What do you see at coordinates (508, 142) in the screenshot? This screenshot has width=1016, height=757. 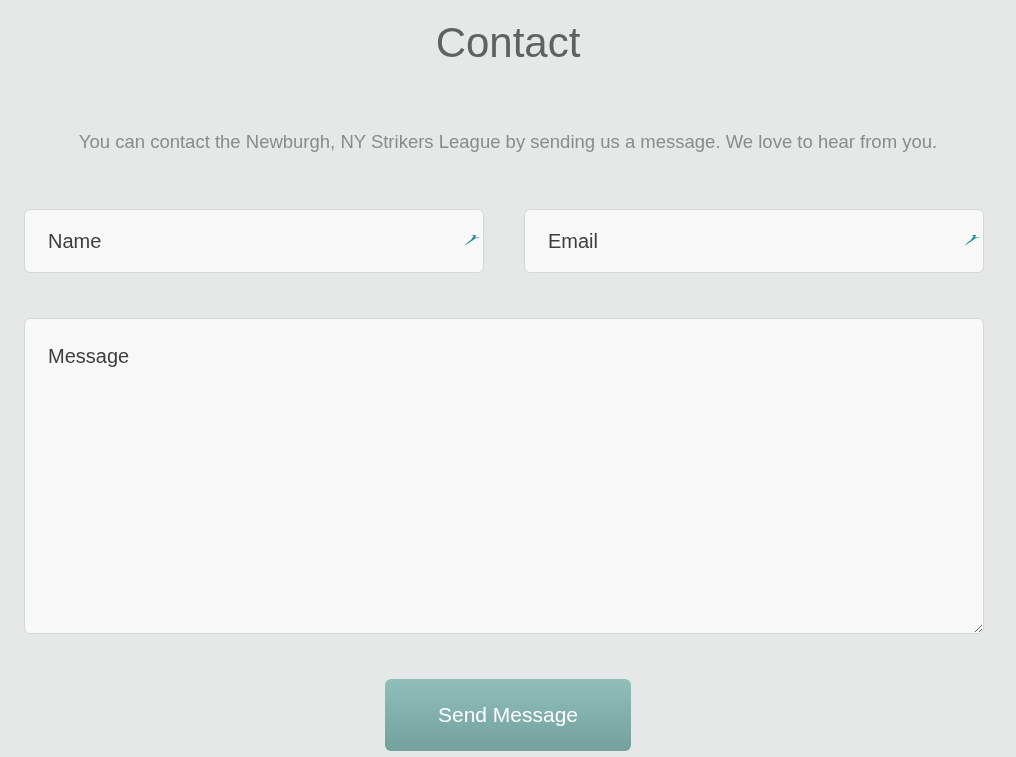 I see `intro-text: You can contact the Newburgh, NY Strikers League by sending us a message. We love to hear from you.` at bounding box center [508, 142].